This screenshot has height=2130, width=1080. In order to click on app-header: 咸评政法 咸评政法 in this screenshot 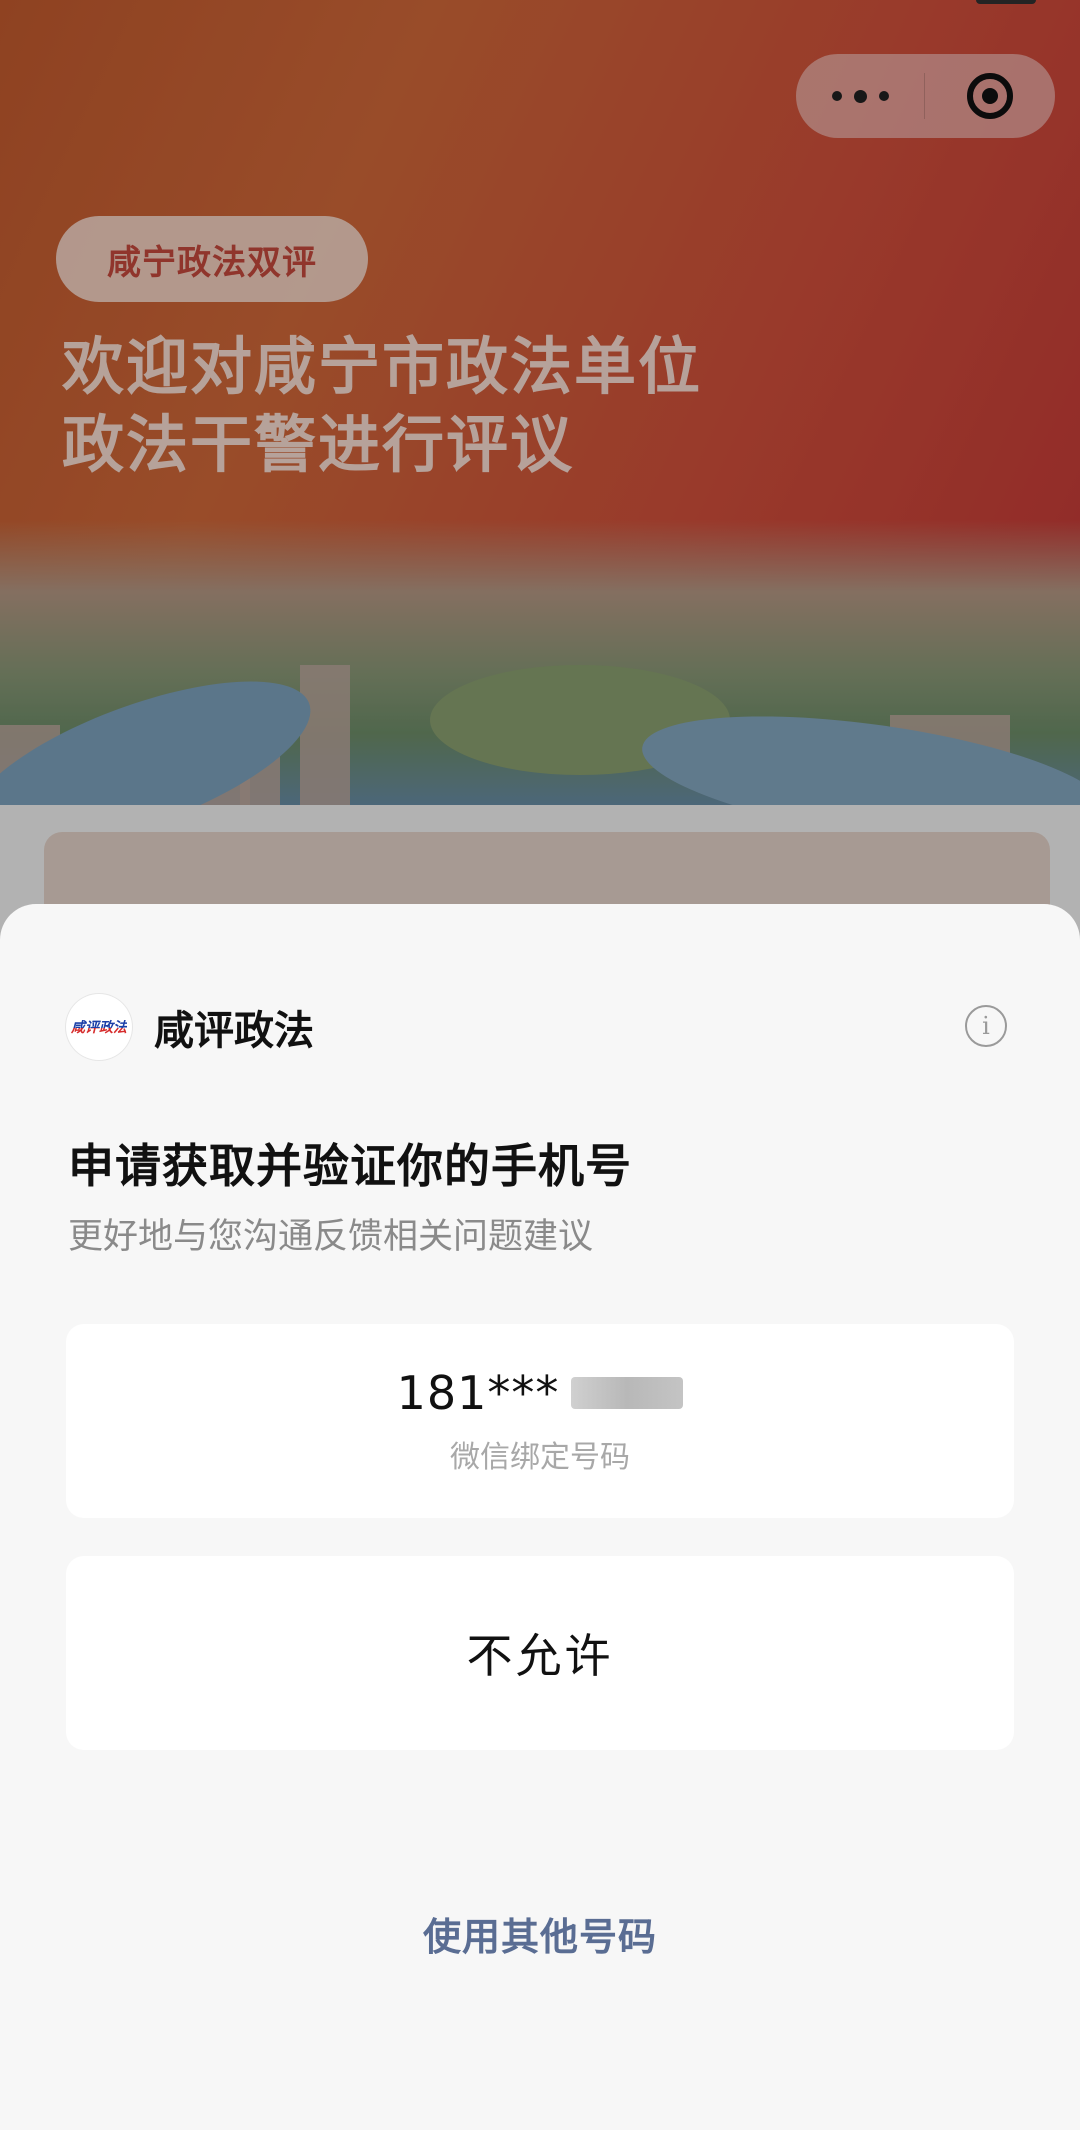, I will do `click(190, 1027)`.